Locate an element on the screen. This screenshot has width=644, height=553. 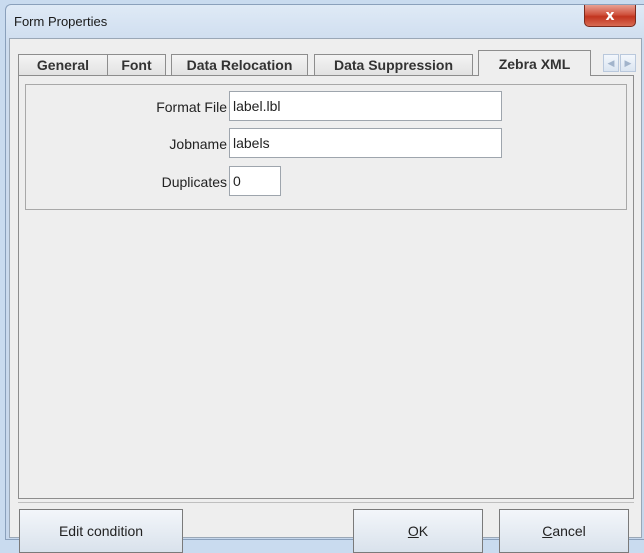
ok-button: OK is located at coordinates (418, 531).